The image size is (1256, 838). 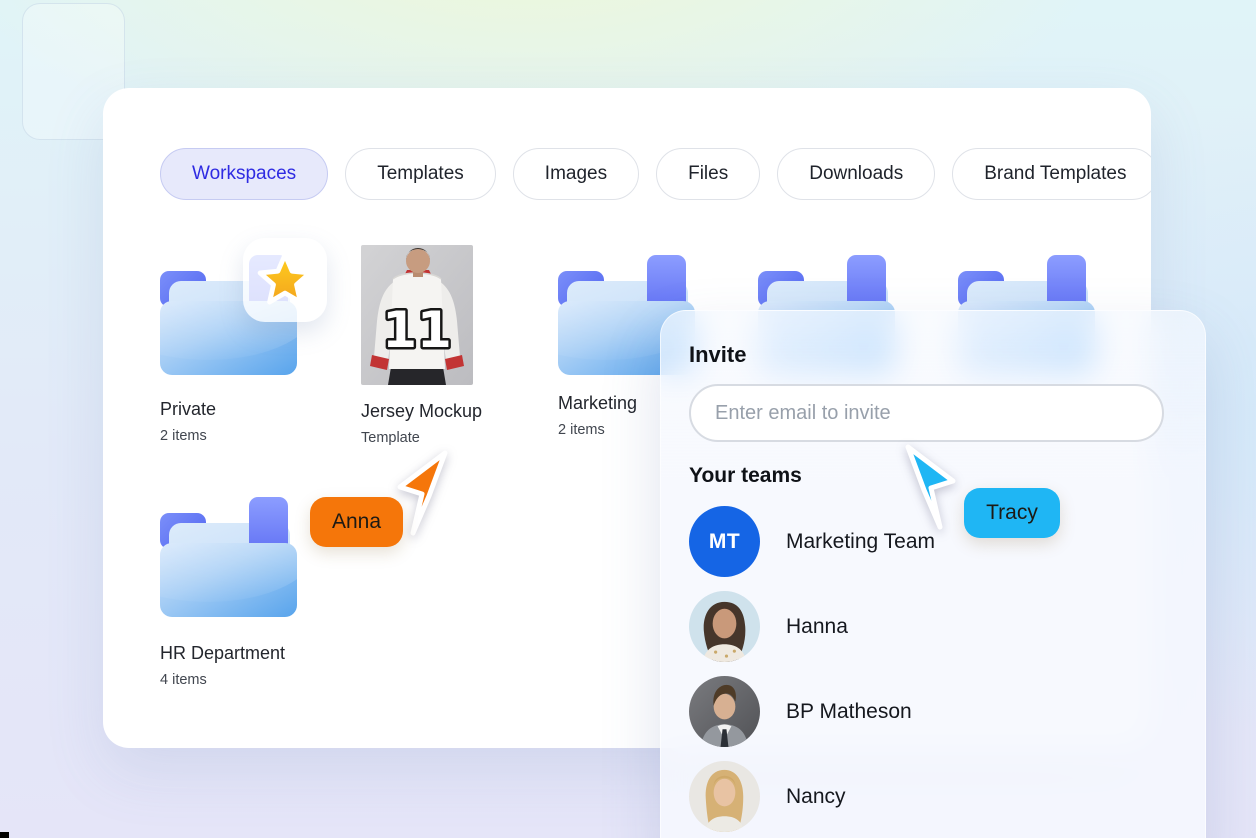 What do you see at coordinates (188, 409) in the screenshot?
I see `folder-name: Private` at bounding box center [188, 409].